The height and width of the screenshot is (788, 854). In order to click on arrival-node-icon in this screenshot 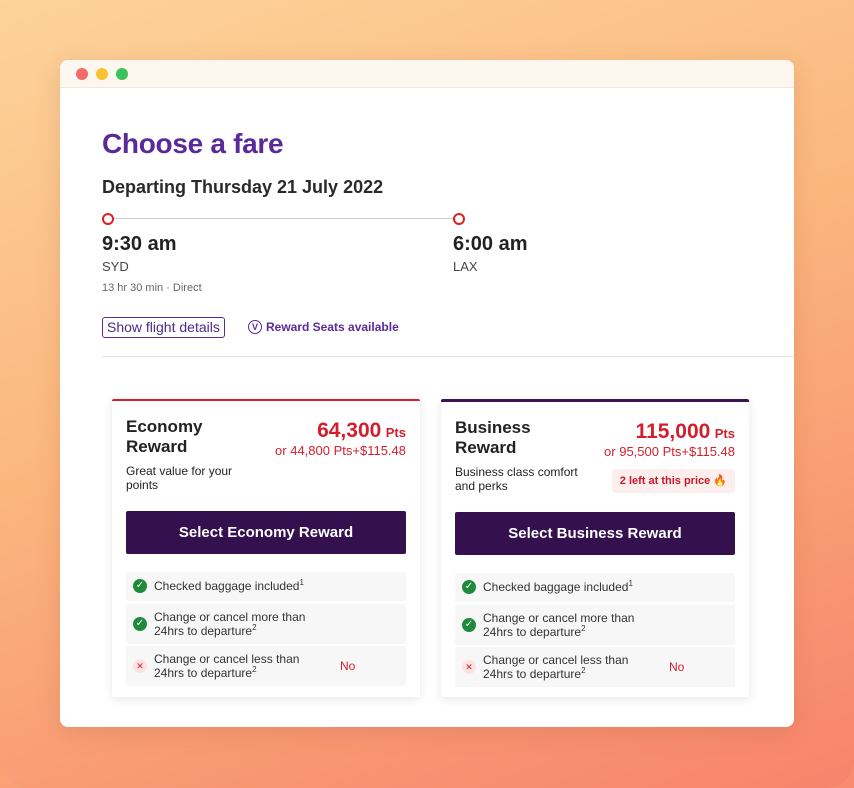, I will do `click(459, 219)`.